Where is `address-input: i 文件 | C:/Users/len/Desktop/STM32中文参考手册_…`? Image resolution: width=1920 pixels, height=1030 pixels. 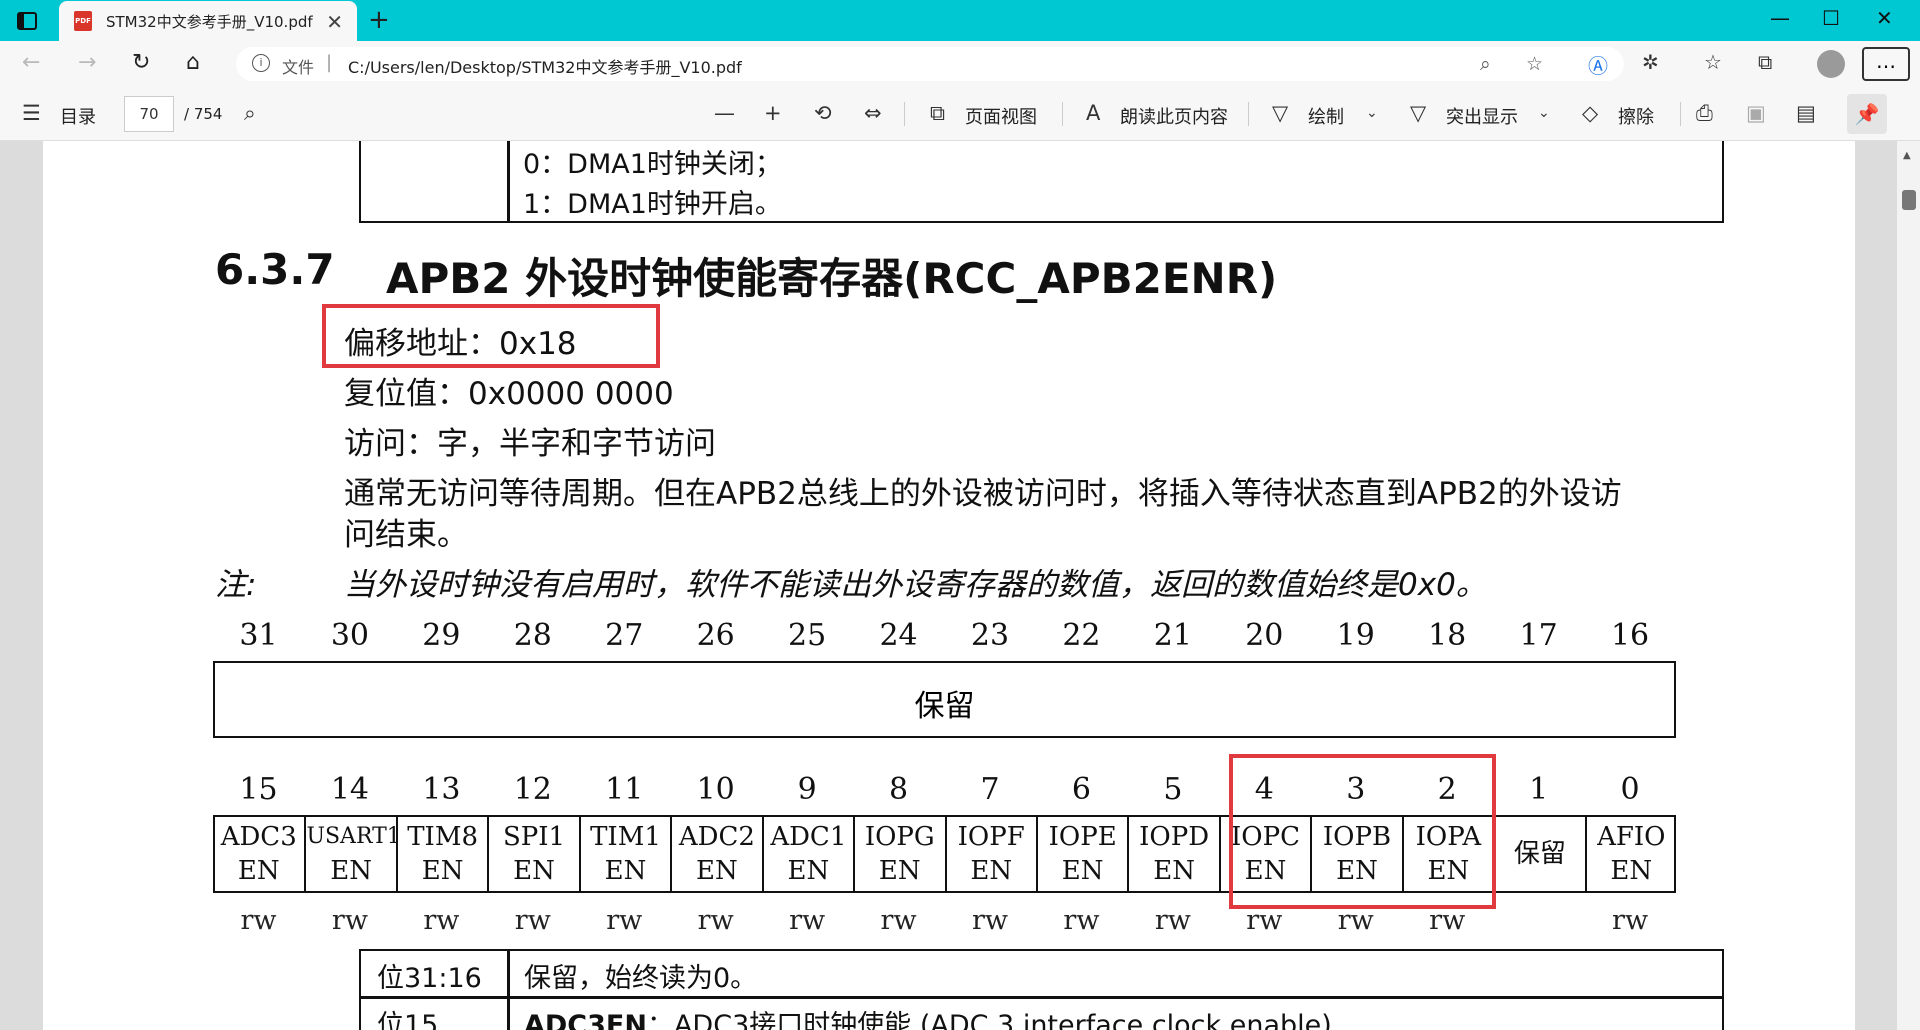
address-input: i 文件 | C:/Users/len/Desktop/STM32中文参考手册_… is located at coordinates (930, 64).